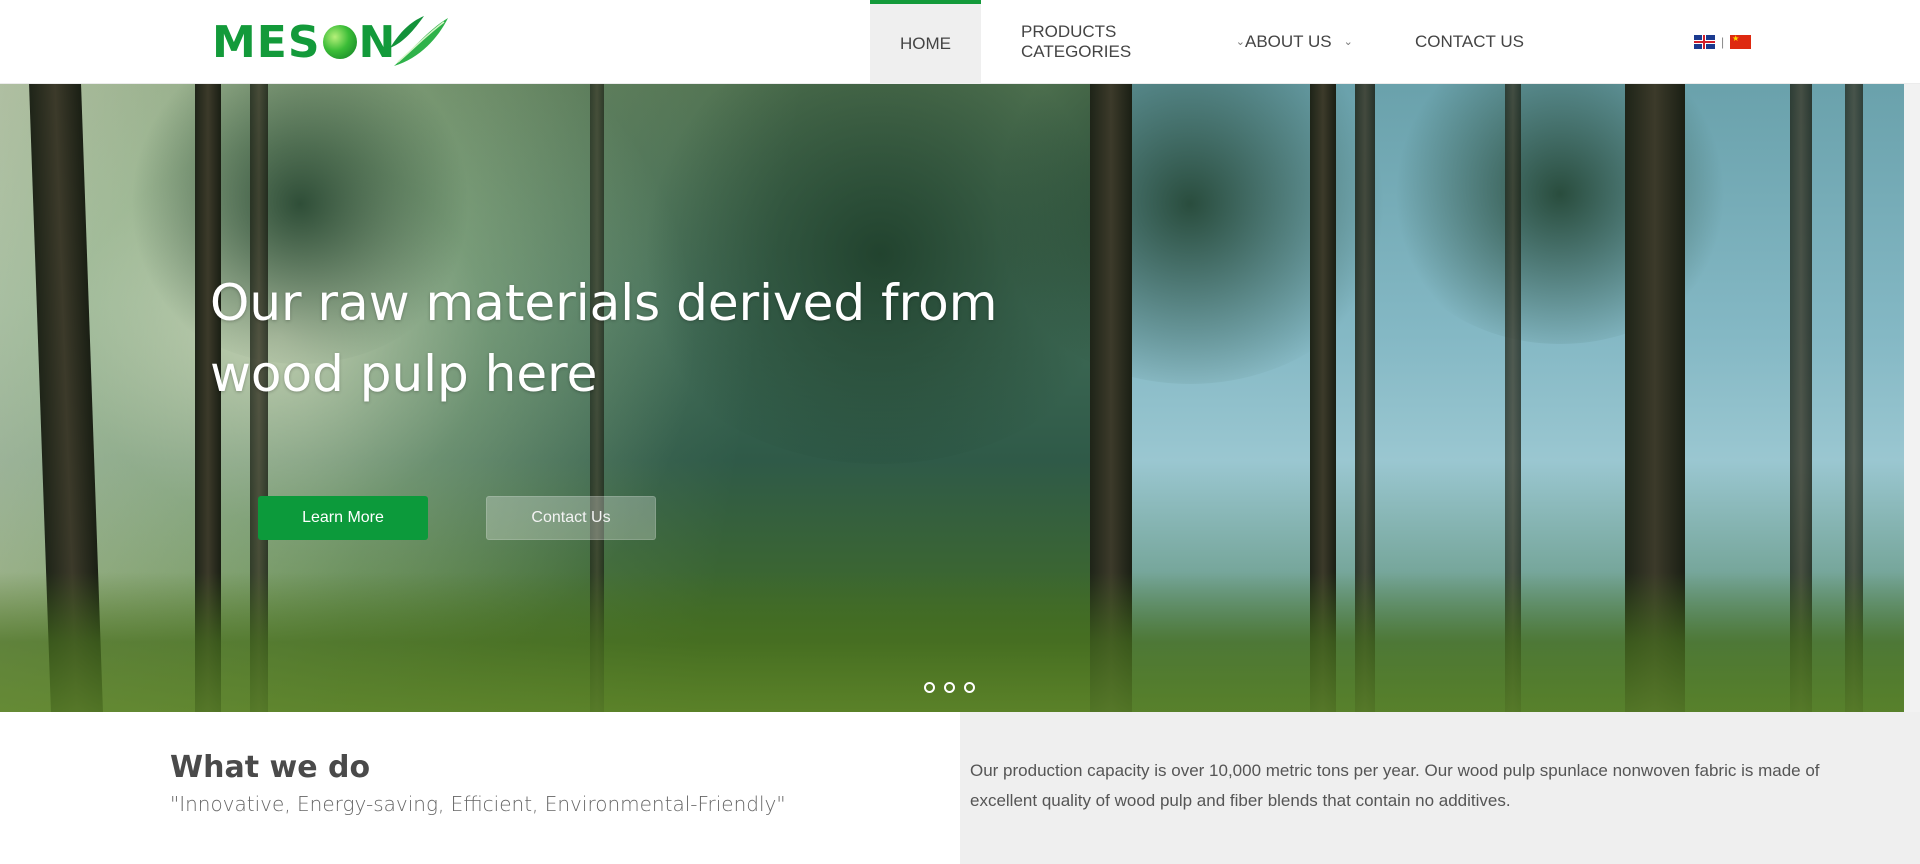  Describe the element at coordinates (339, 42) in the screenshot. I see `logo-globe-icon` at that location.